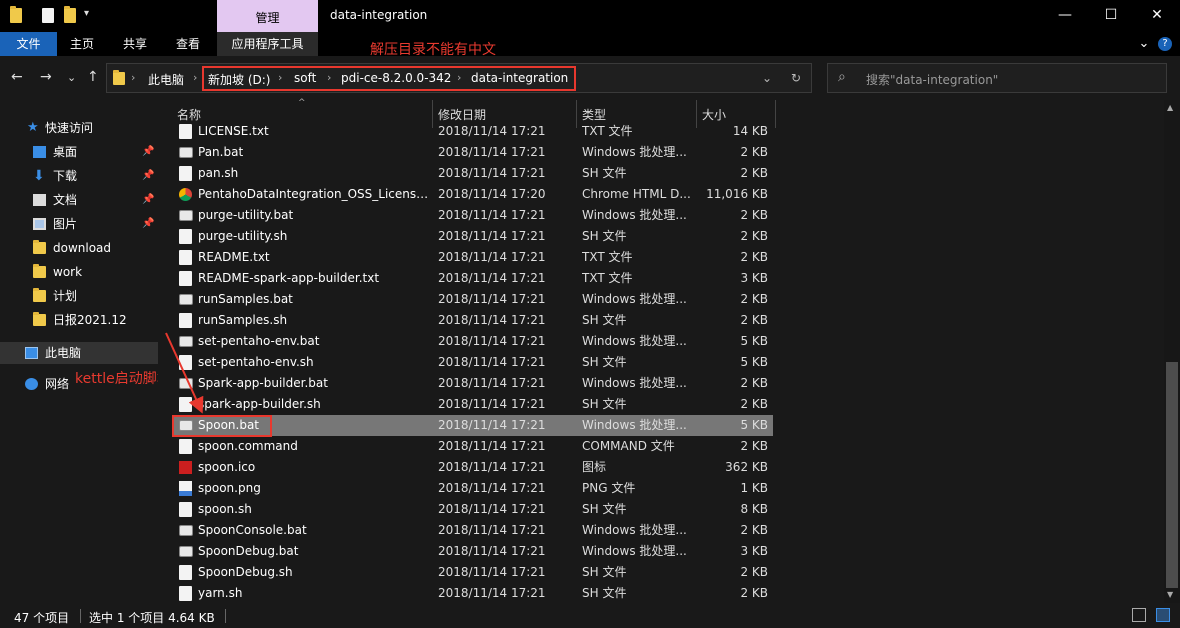  What do you see at coordinates (79, 272) in the screenshot?
I see `nav-work-folder: work` at bounding box center [79, 272].